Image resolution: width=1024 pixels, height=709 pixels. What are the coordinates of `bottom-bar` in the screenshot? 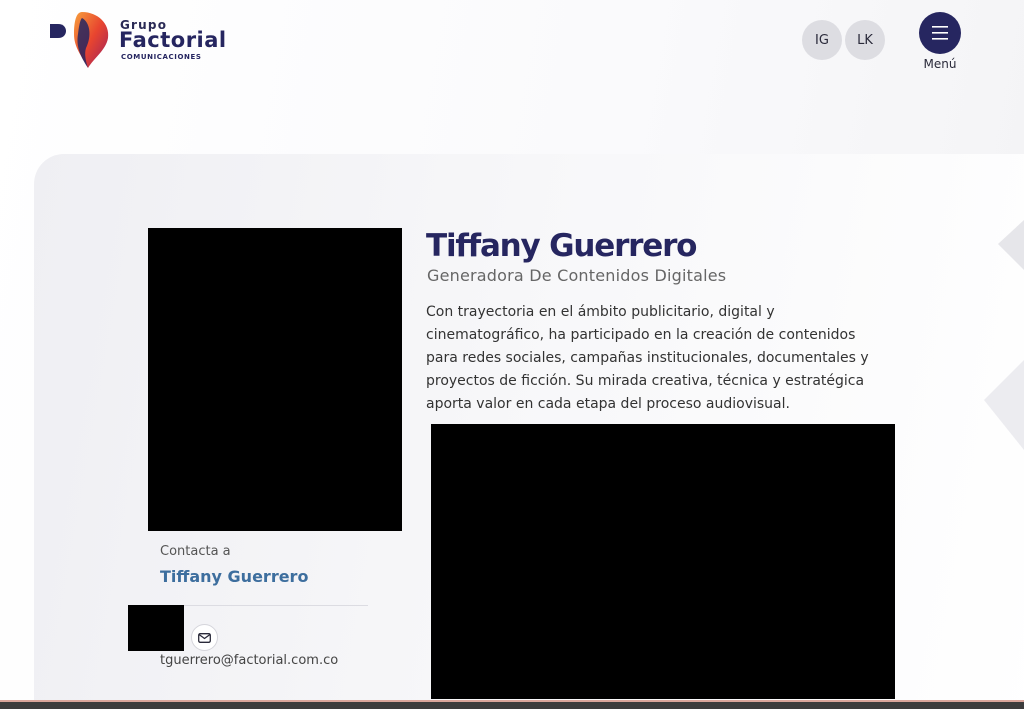 It's located at (512, 704).